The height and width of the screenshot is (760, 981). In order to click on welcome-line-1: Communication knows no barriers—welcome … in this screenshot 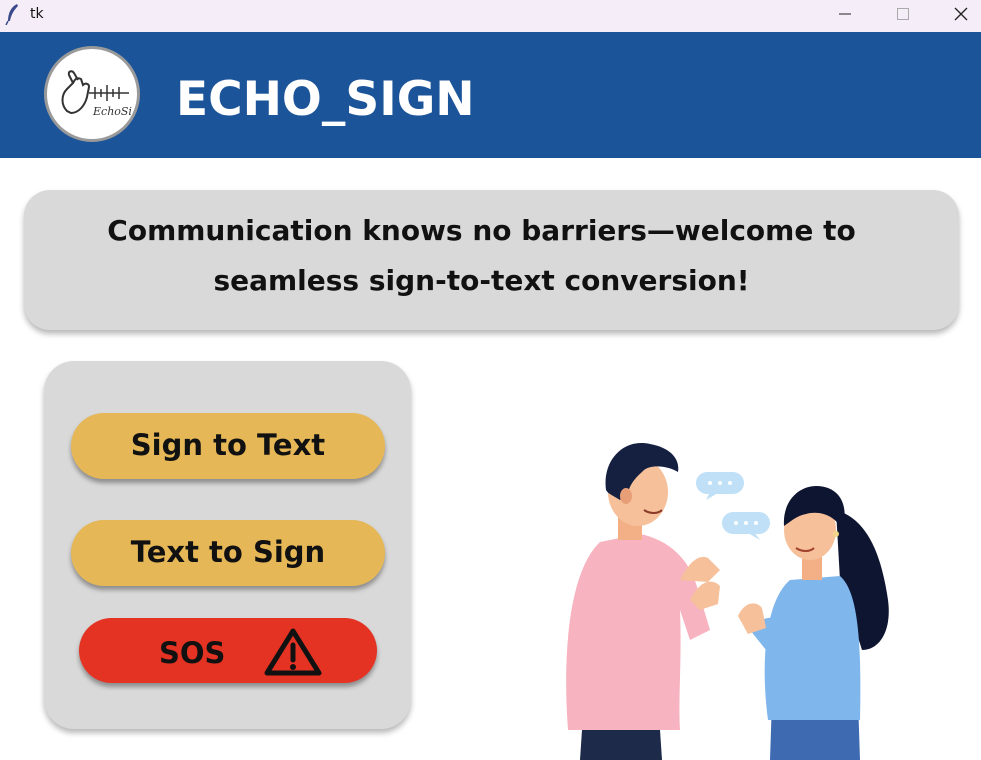, I will do `click(481, 230)`.